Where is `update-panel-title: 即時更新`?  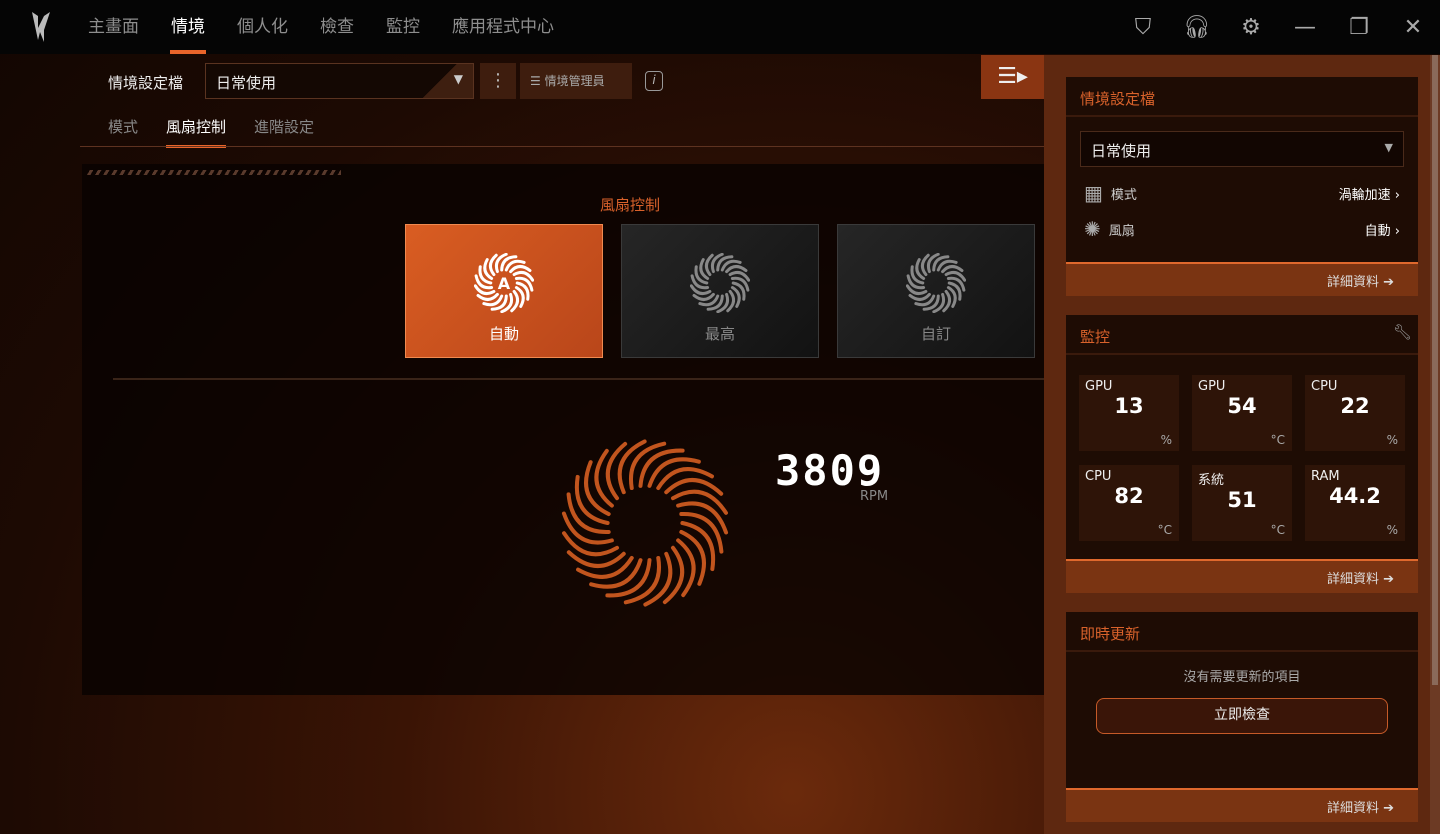 update-panel-title: 即時更新 is located at coordinates (1242, 632).